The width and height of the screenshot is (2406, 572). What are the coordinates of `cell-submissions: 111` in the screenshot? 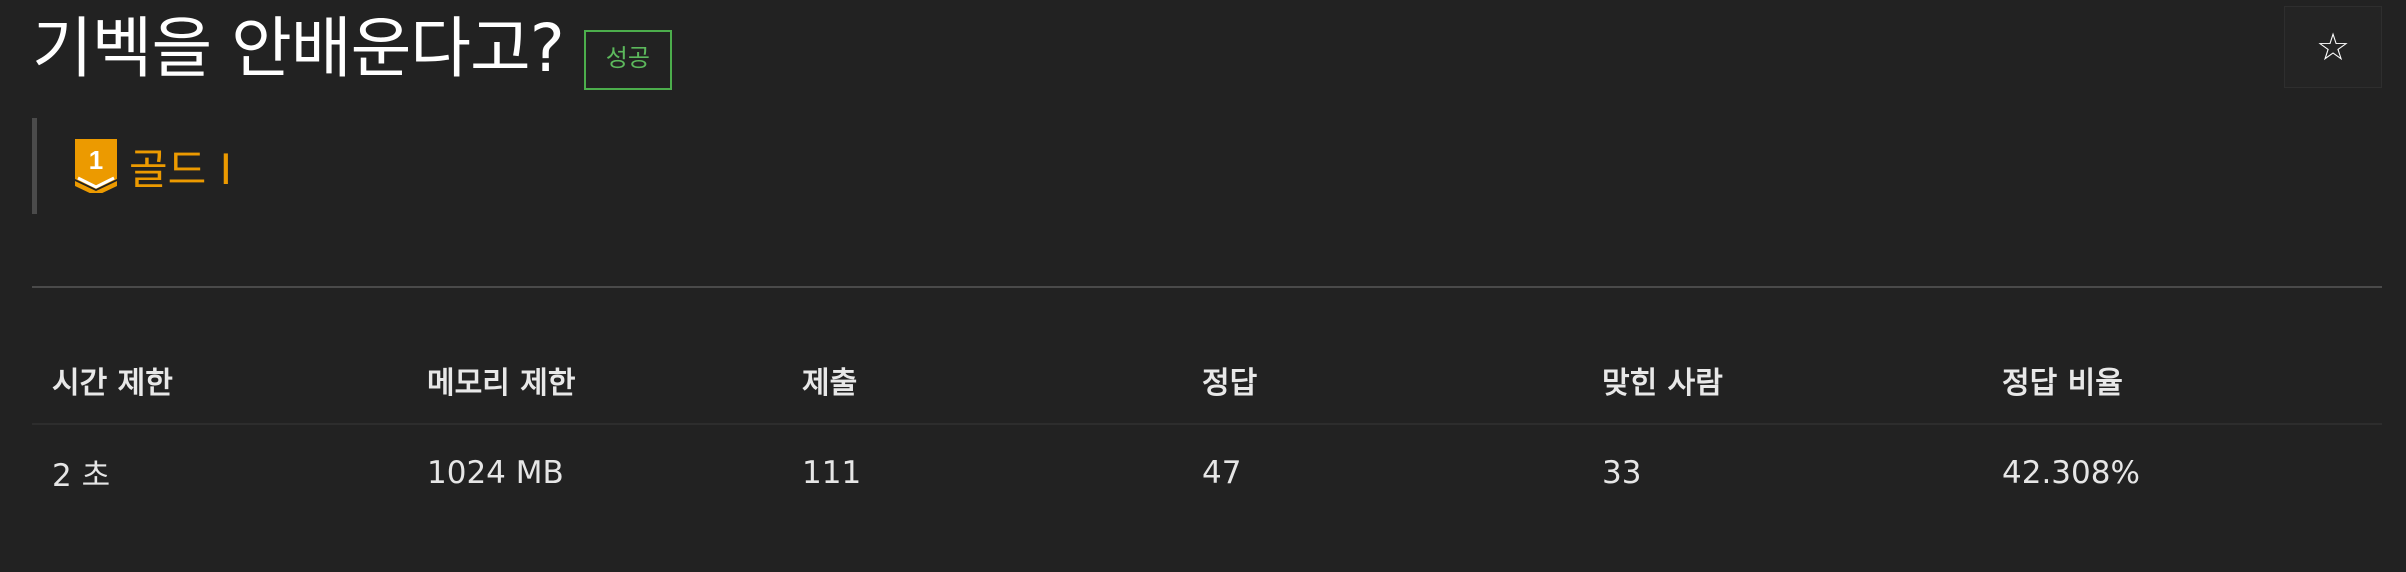 It's located at (832, 472).